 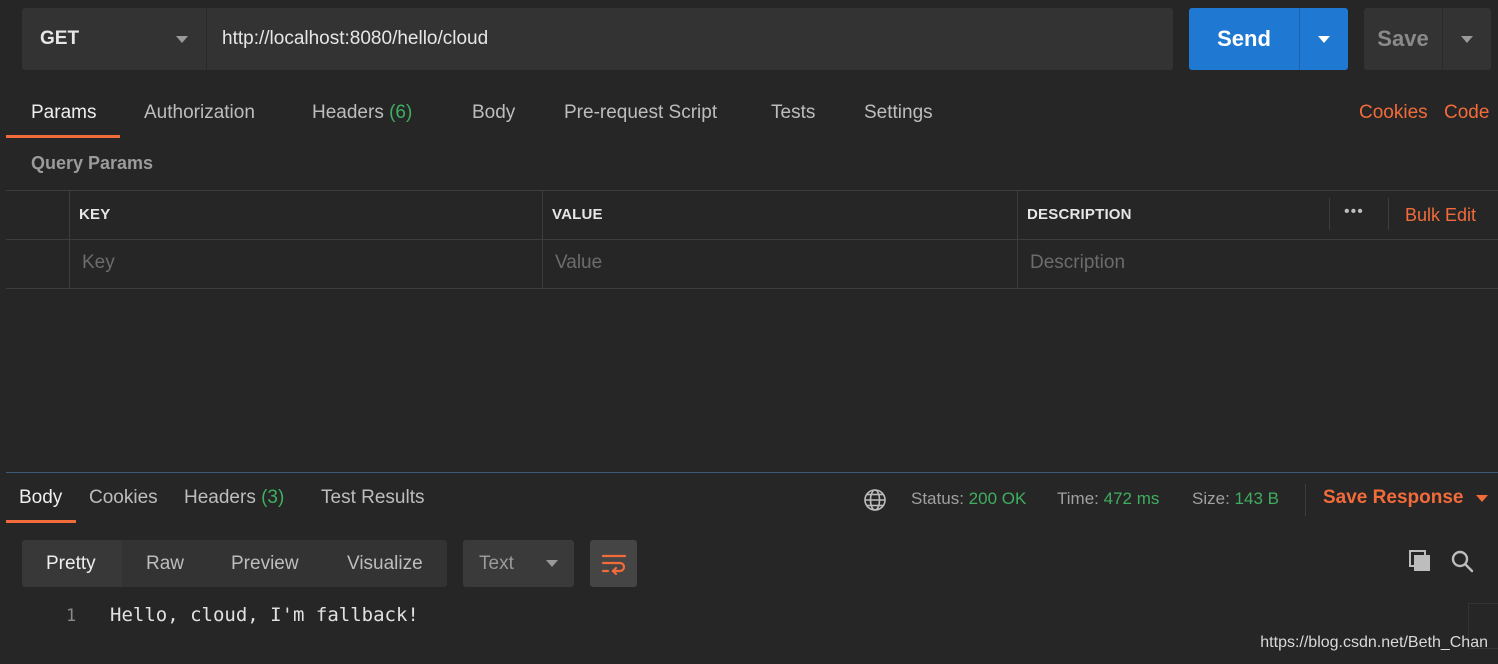 I want to click on time-readout: Time: 472 ms, so click(x=1108, y=499).